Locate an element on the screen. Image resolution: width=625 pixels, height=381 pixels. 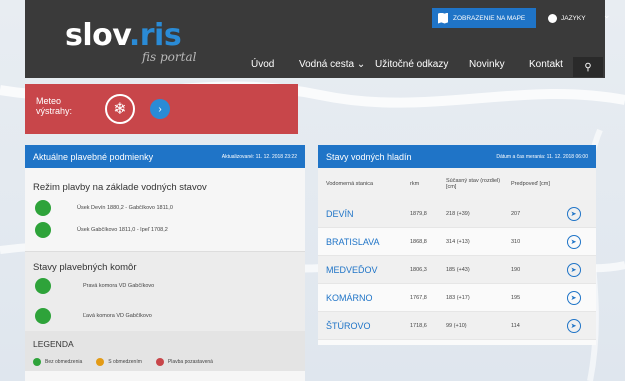
station-forecast: 114 is located at coordinates (515, 325).